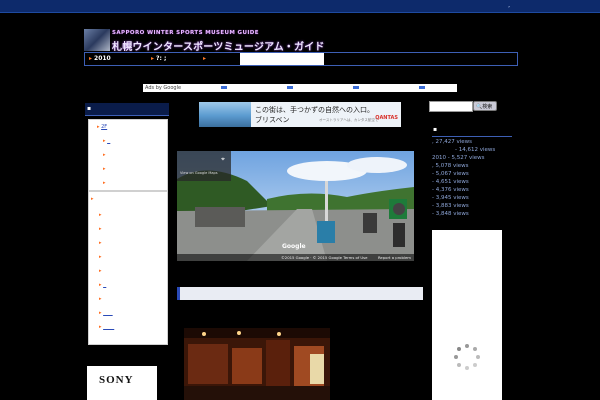 The image size is (600, 400). I want to click on street-view-info-text: View on Google Maps, so click(199, 173).